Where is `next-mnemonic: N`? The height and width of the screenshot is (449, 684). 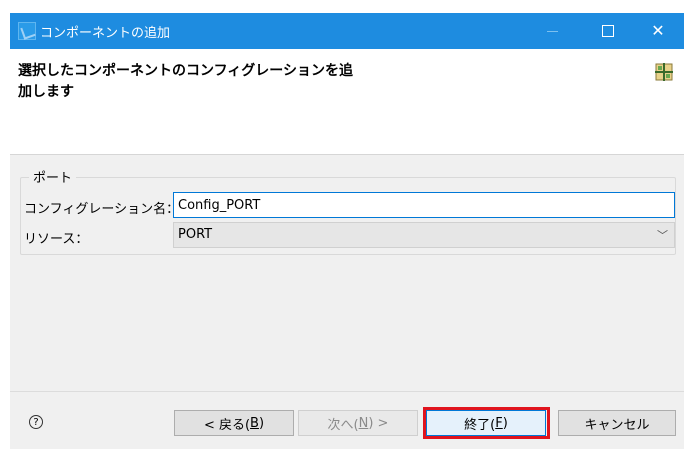
next-mnemonic: N is located at coordinates (363, 423).